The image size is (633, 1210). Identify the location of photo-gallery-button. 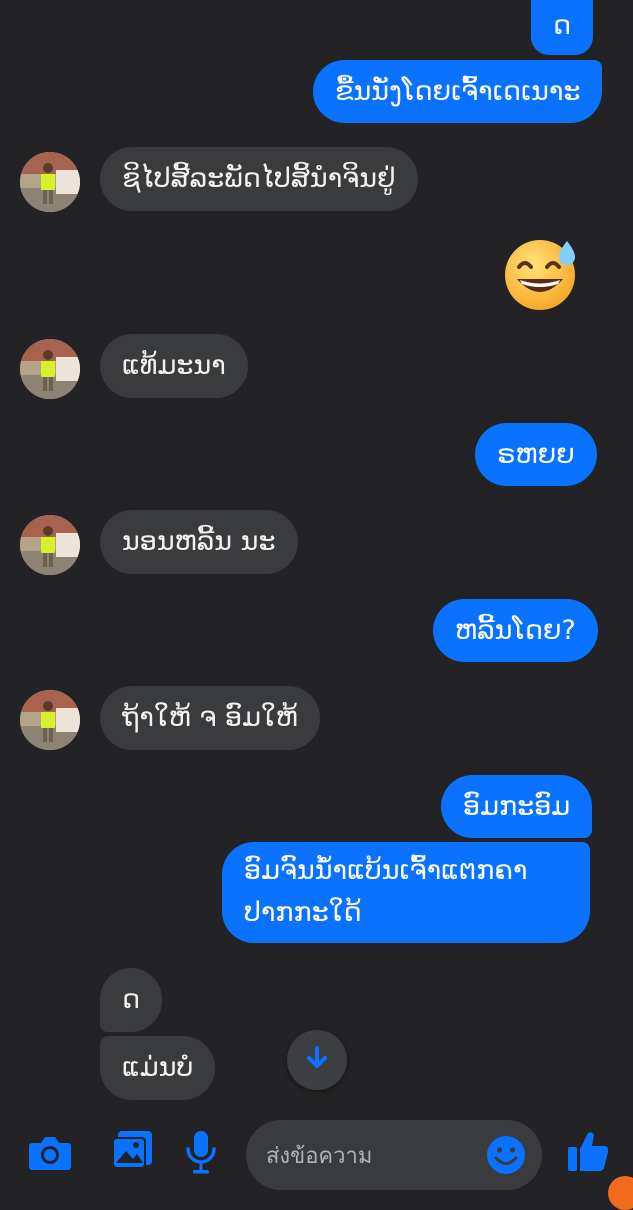
(132, 1152).